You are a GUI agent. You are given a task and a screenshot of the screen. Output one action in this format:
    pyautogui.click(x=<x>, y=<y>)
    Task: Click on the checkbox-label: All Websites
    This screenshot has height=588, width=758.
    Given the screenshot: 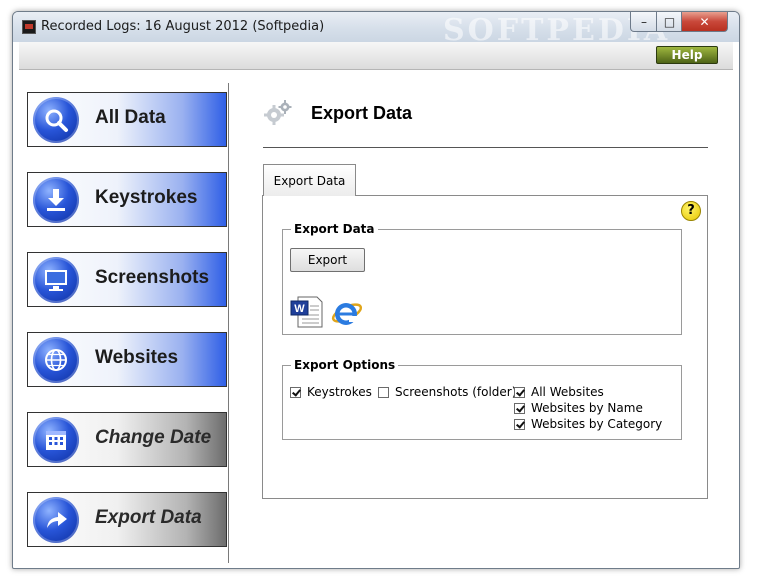 What is the action you would take?
    pyautogui.click(x=567, y=392)
    